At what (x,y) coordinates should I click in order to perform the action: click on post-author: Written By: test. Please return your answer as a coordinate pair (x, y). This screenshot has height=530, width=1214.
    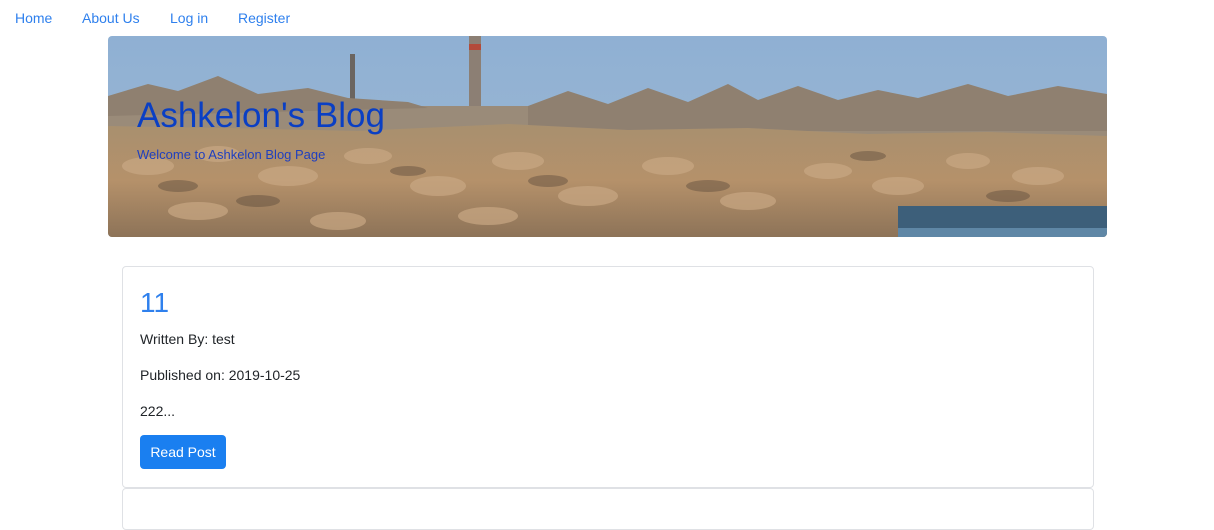
    Looking at the image, I should click on (187, 339).